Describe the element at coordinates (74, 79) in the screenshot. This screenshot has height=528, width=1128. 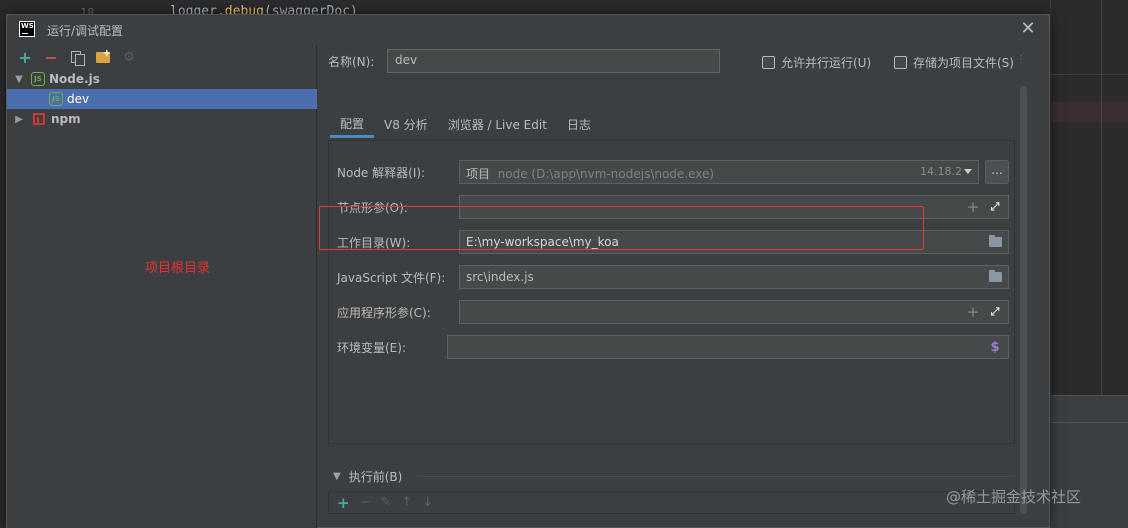
I see `tree-item-label: Node.js` at that location.